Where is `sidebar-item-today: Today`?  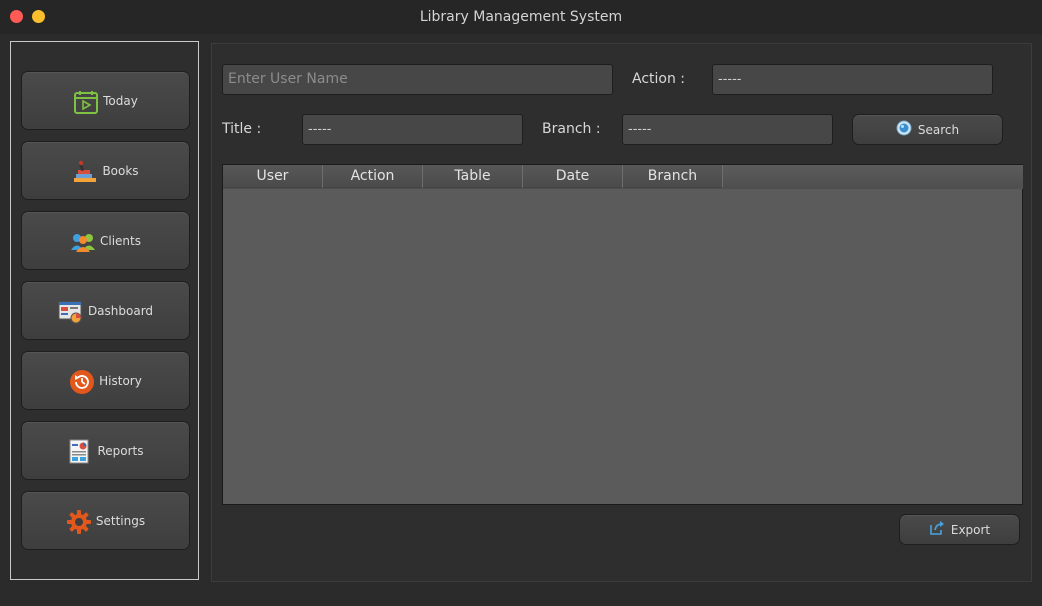
sidebar-item-today: Today is located at coordinates (105, 100).